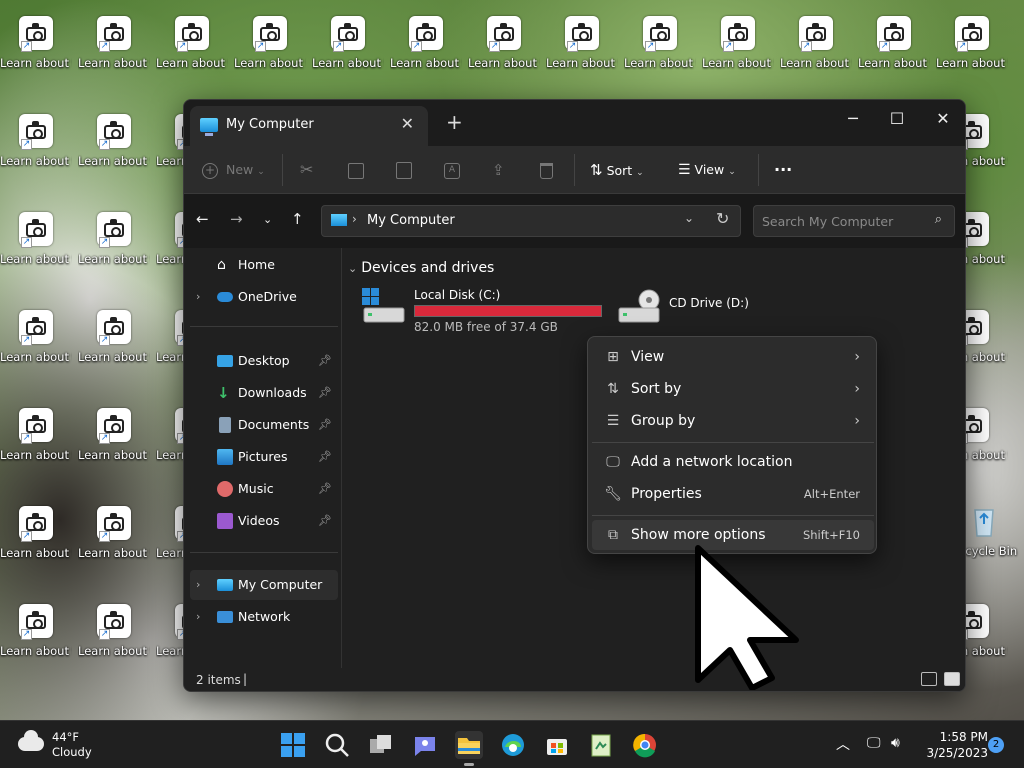 The width and height of the screenshot is (1024, 768). Describe the element at coordinates (513, 745) in the screenshot. I see `edge-icon` at that location.